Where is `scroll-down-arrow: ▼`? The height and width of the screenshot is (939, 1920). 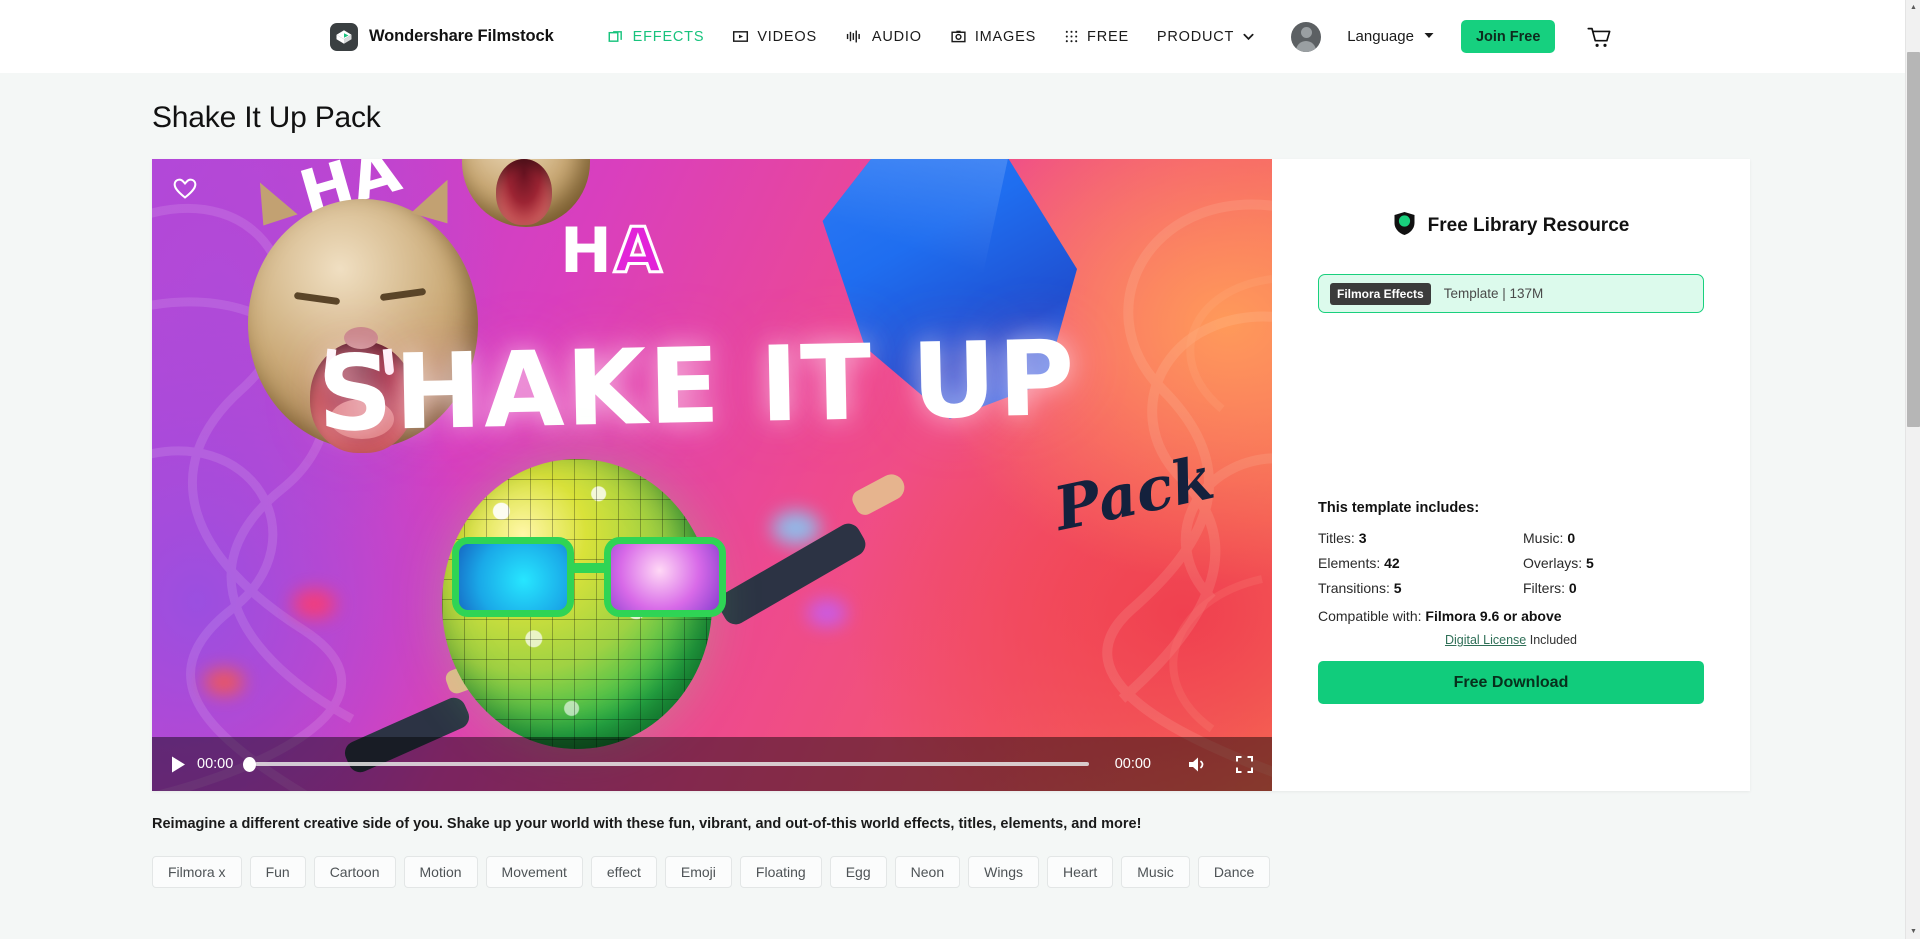
scroll-down-arrow: ▼ is located at coordinates (1913, 931).